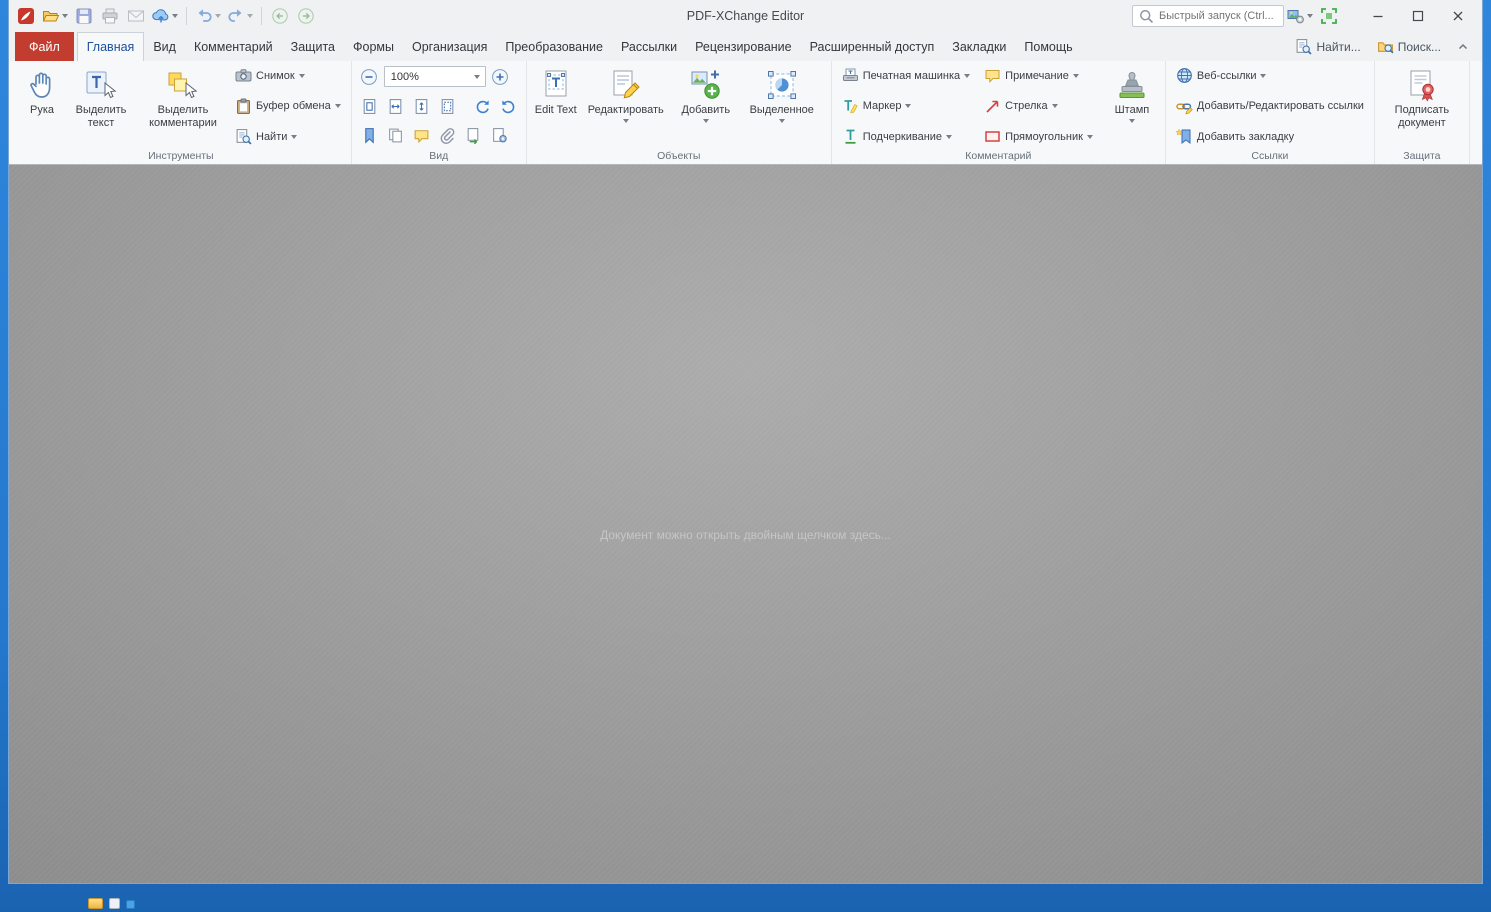  What do you see at coordinates (782, 94) in the screenshot?
I see `selected-object-button: Выделенное` at bounding box center [782, 94].